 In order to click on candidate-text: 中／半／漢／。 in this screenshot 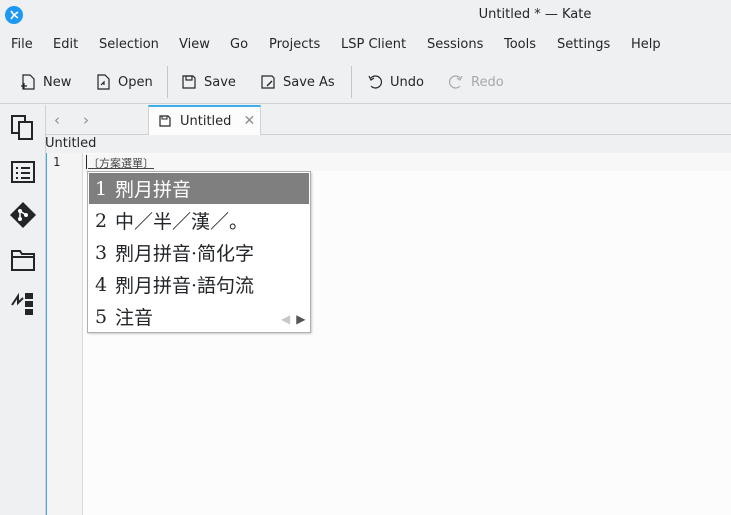, I will do `click(182, 222)`.